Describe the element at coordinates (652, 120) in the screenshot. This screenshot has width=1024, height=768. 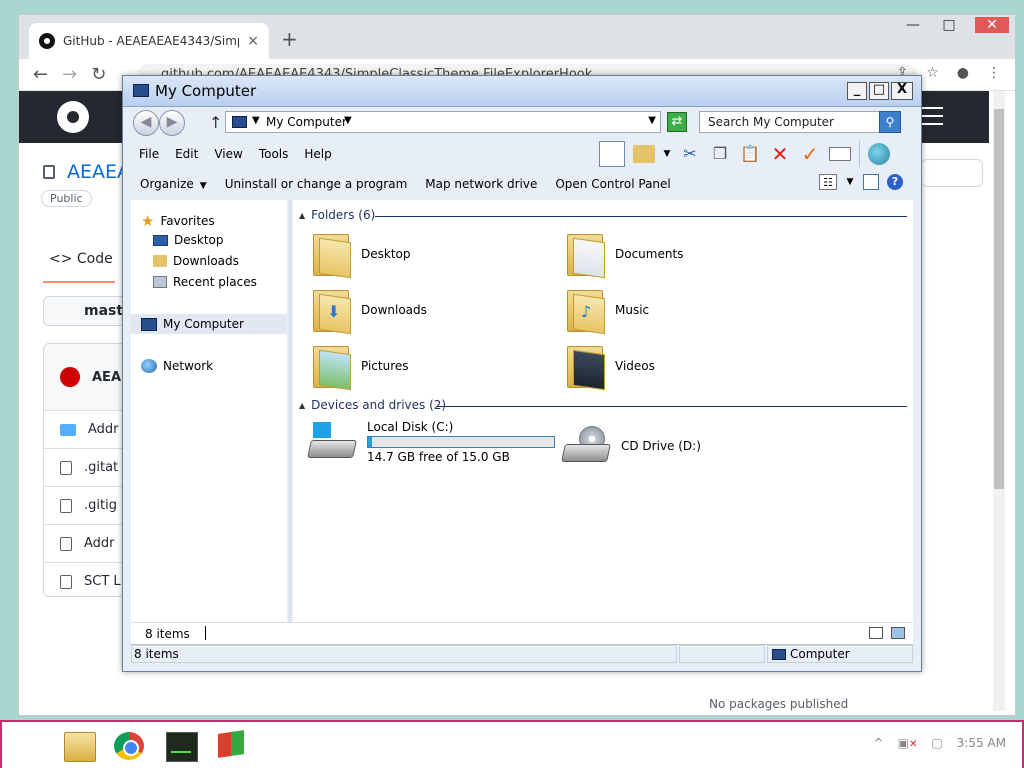
I see `address-history-dropdown-icon: ▼` at that location.